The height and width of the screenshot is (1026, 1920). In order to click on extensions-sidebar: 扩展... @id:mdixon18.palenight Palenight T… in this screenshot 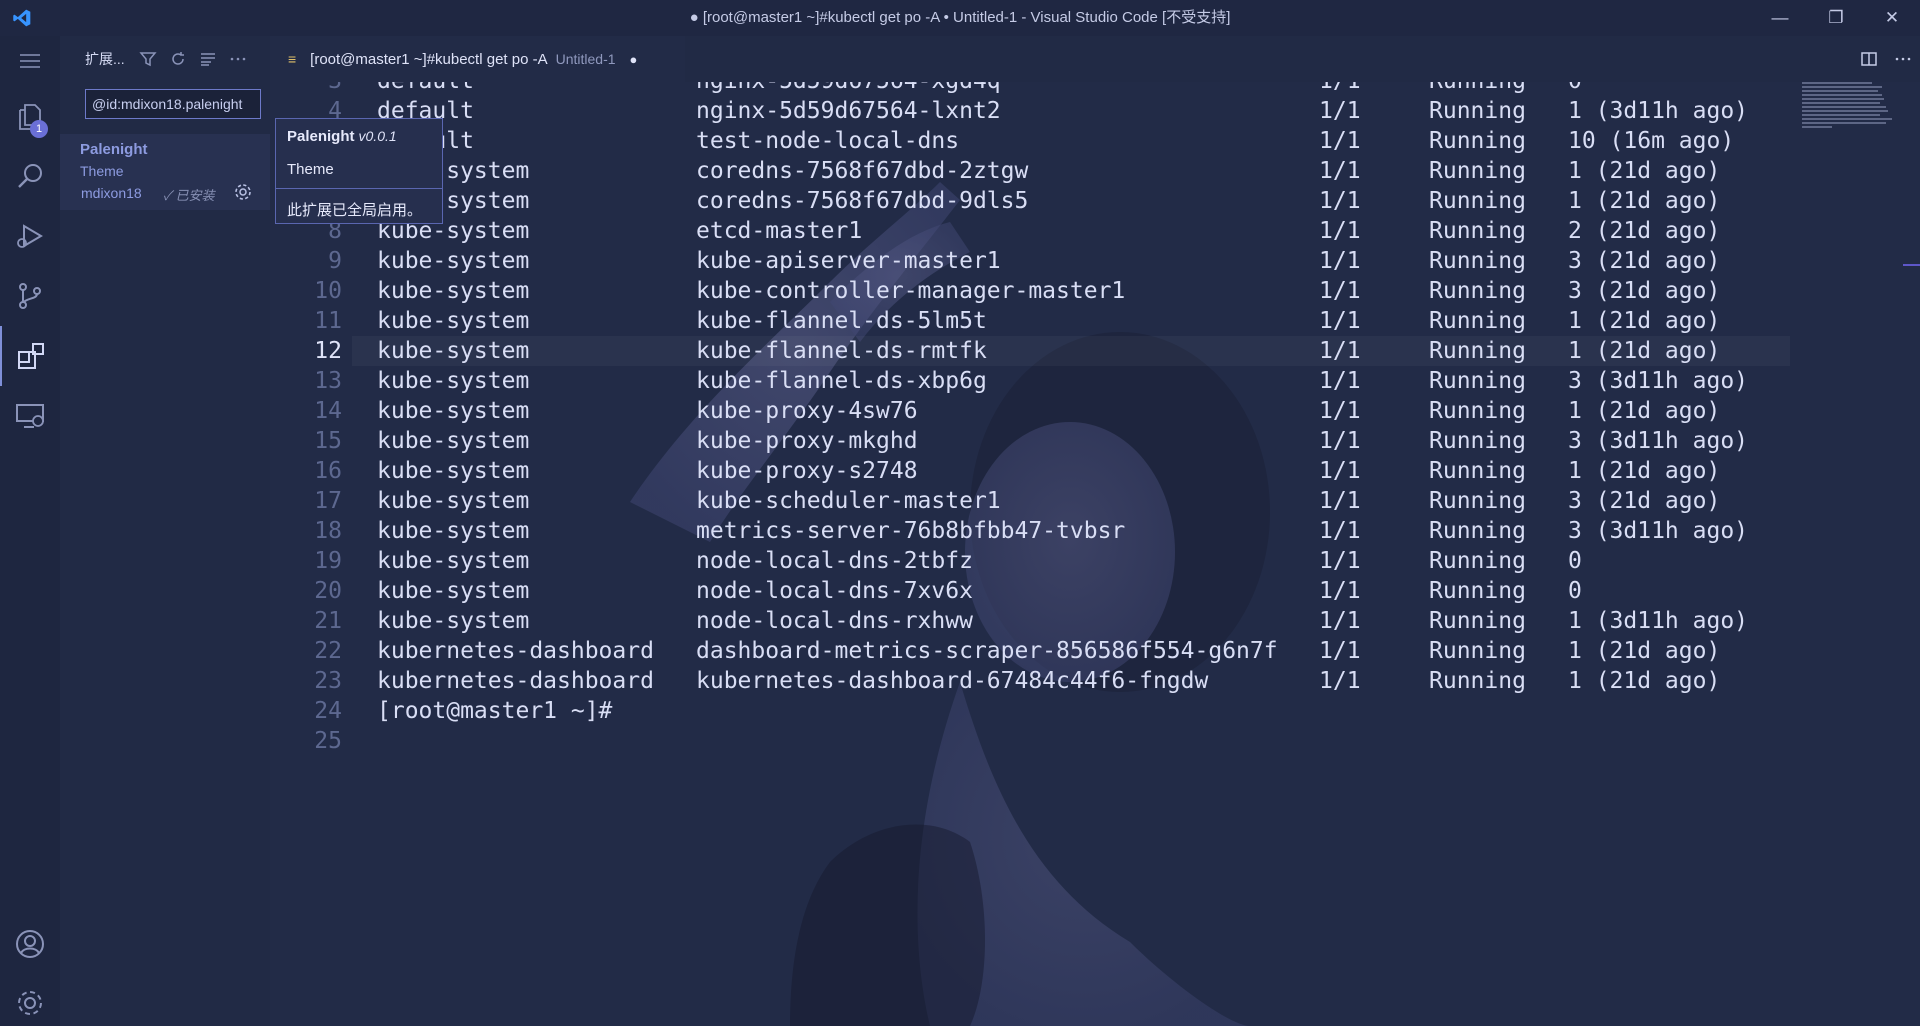, I will do `click(165, 531)`.